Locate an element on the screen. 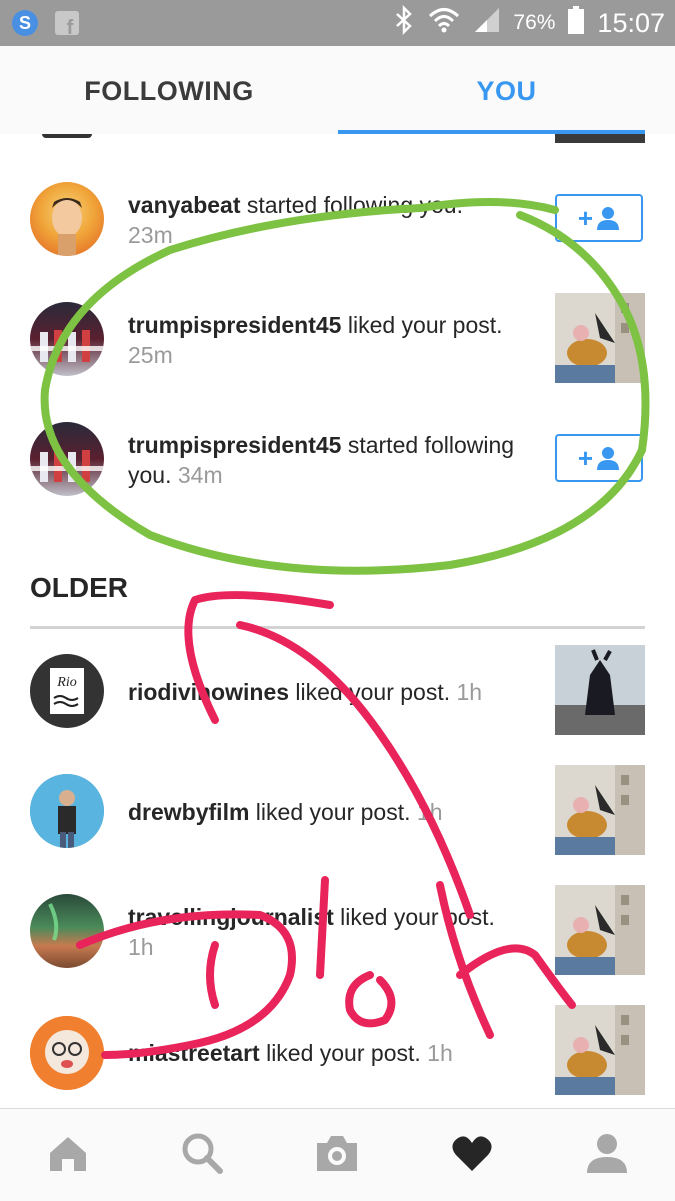 The image size is (675, 1201). notification-row: trumpispresident45 liked your post. 25m is located at coordinates (337, 340).